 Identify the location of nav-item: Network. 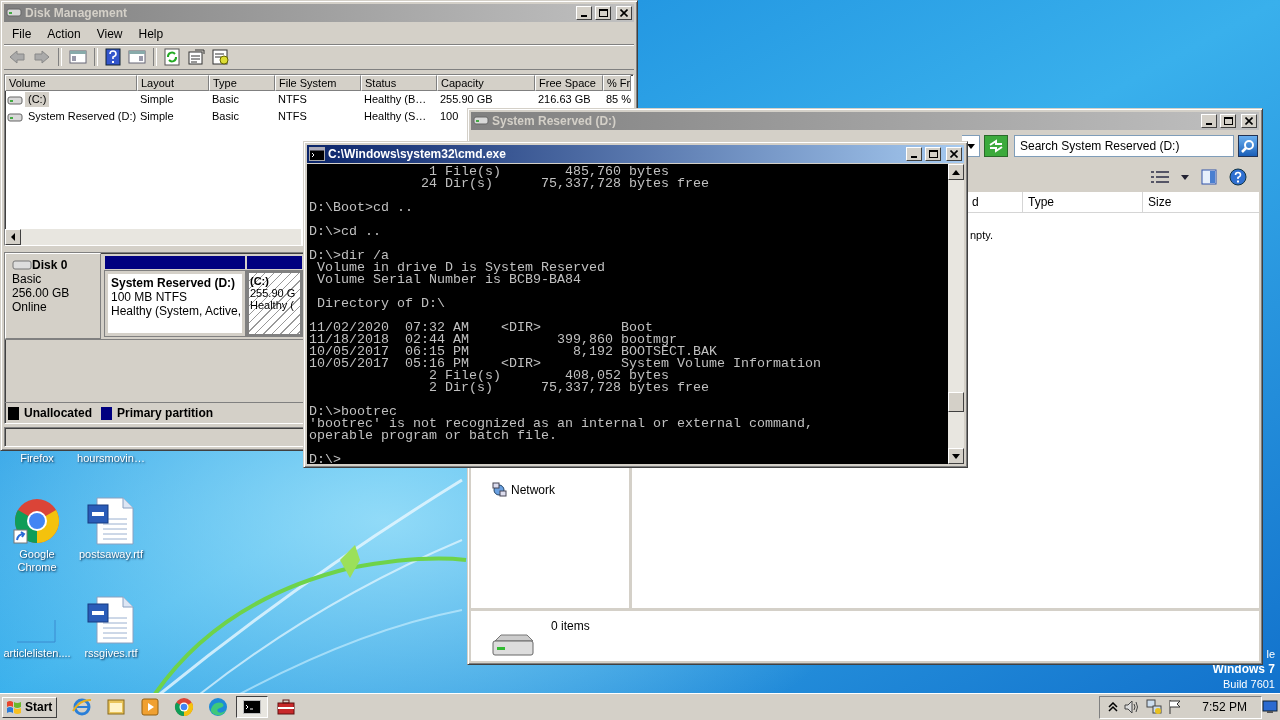
(533, 490).